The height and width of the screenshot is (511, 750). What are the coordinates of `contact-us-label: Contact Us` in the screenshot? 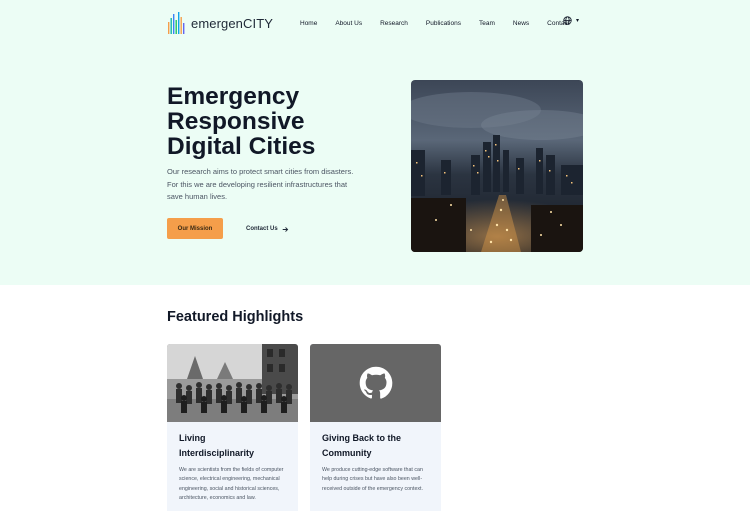 It's located at (262, 229).